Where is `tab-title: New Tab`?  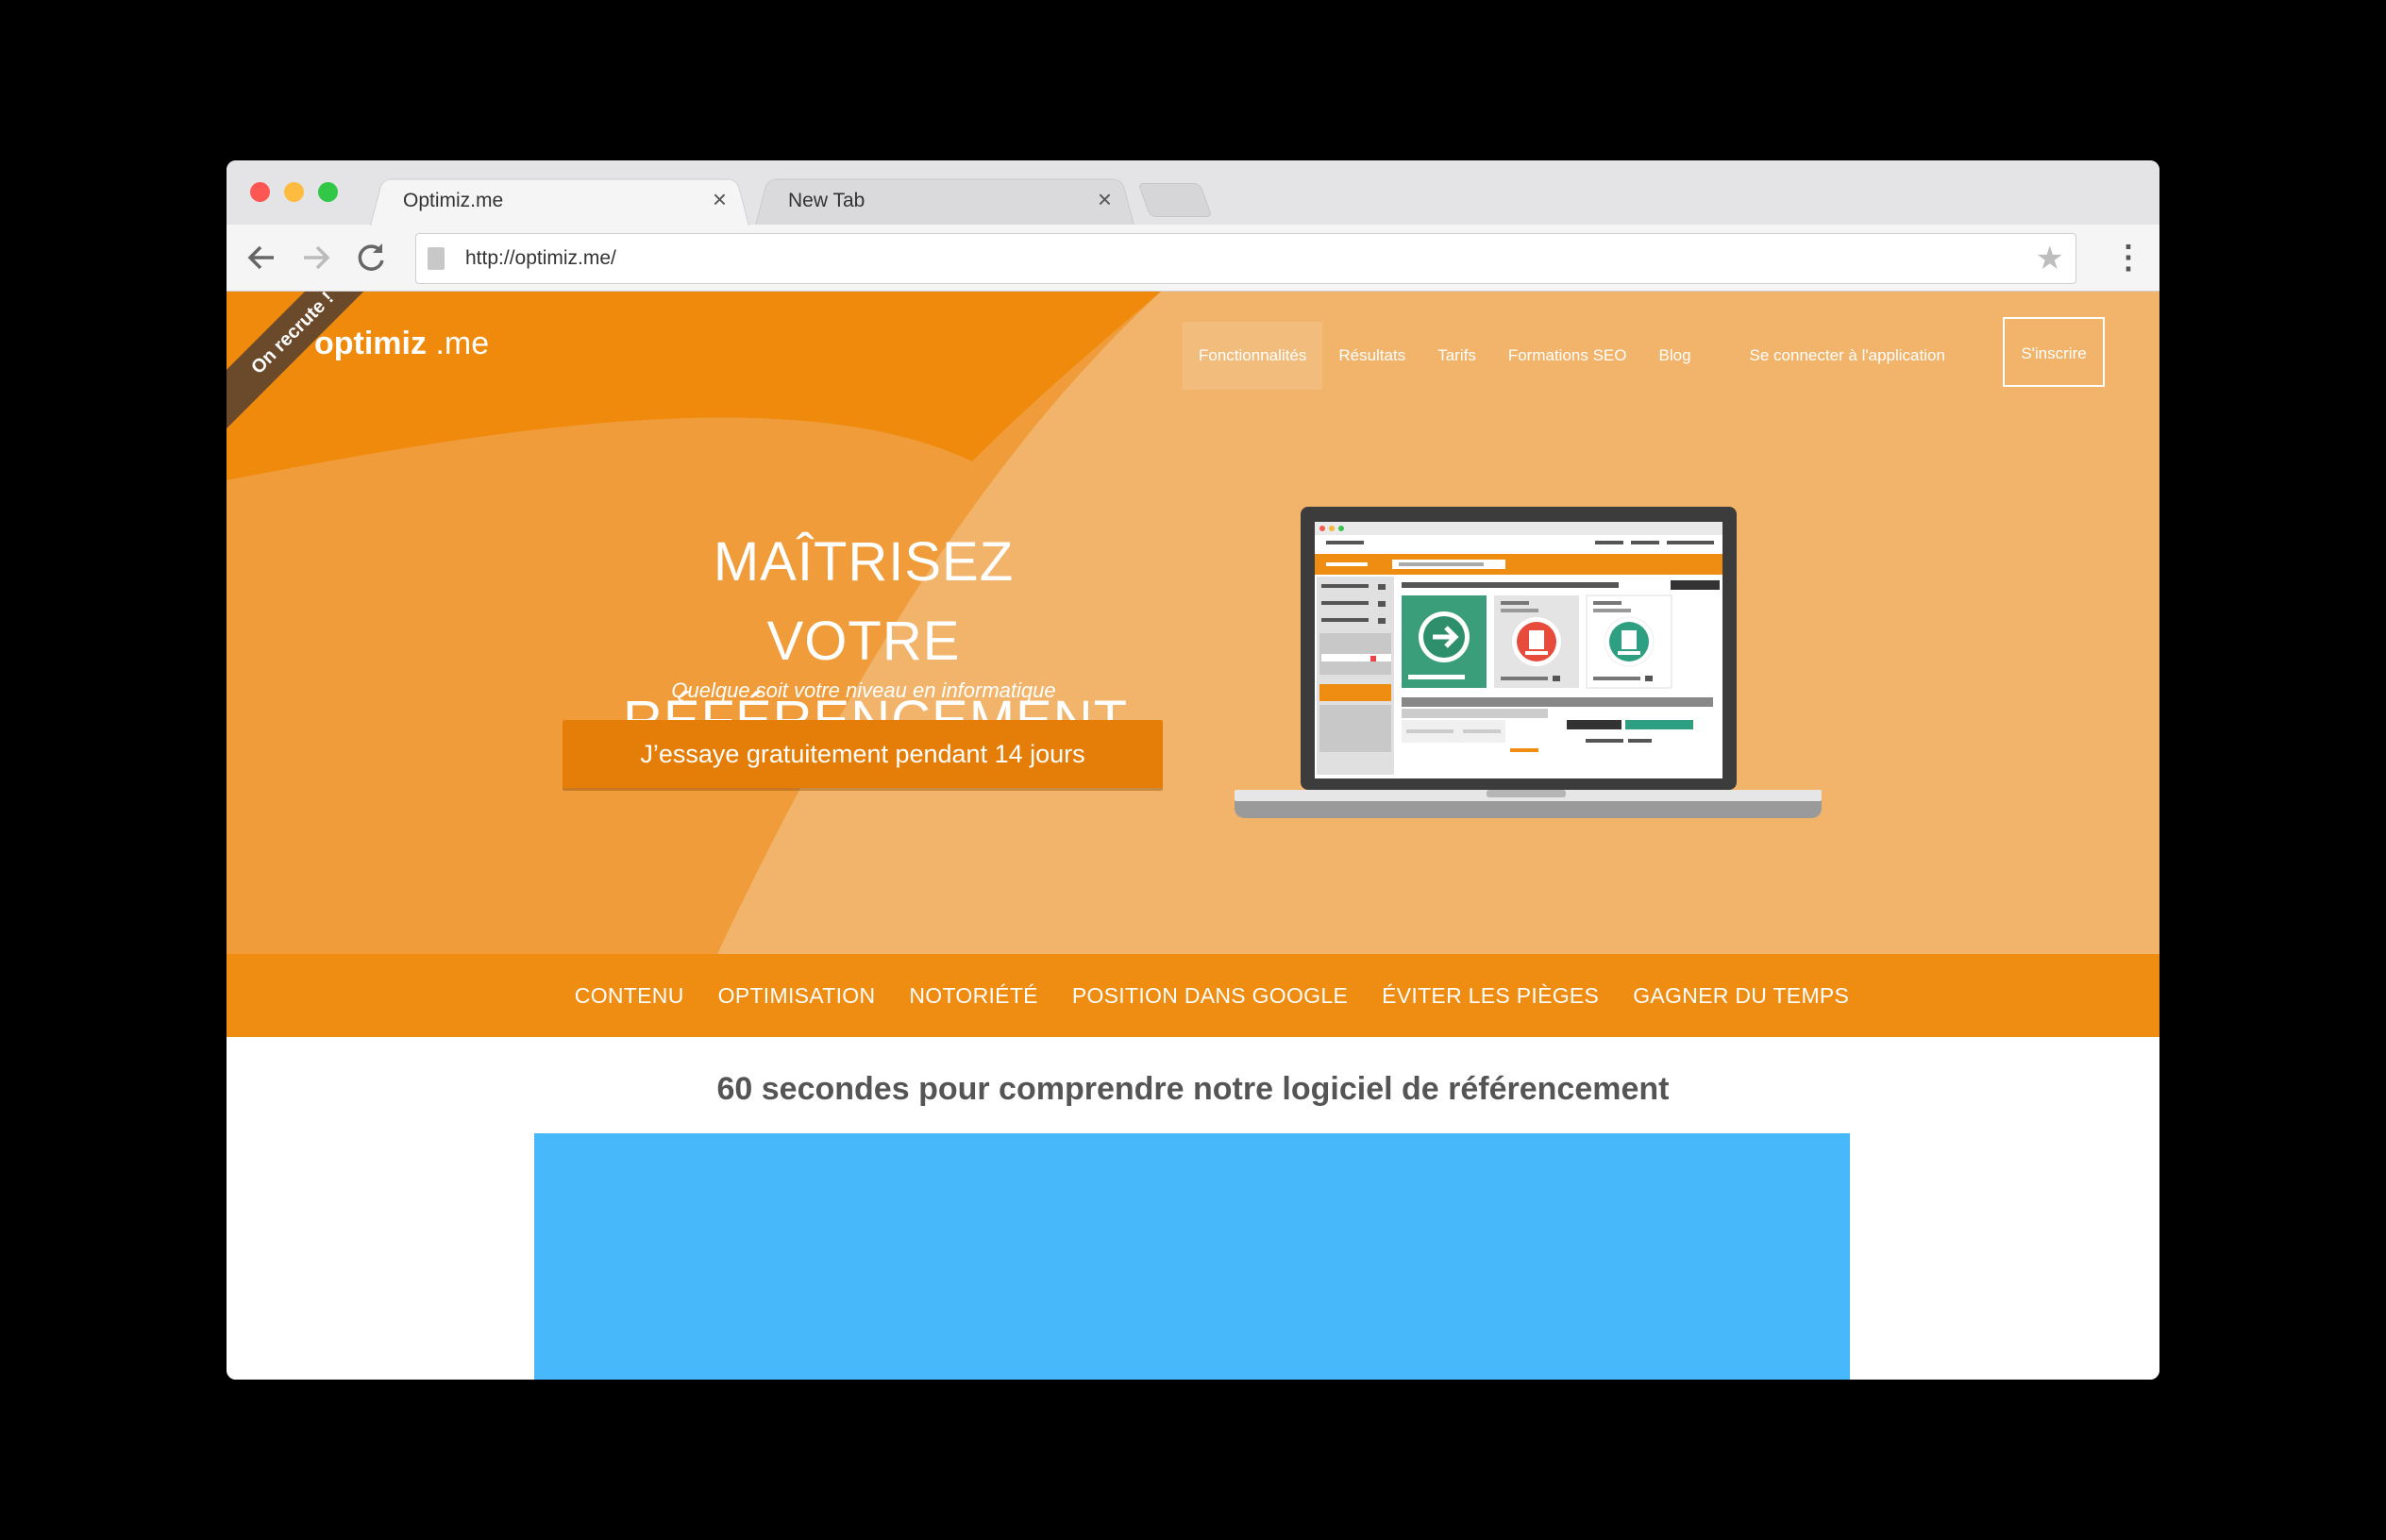 tab-title: New Tab is located at coordinates (826, 200).